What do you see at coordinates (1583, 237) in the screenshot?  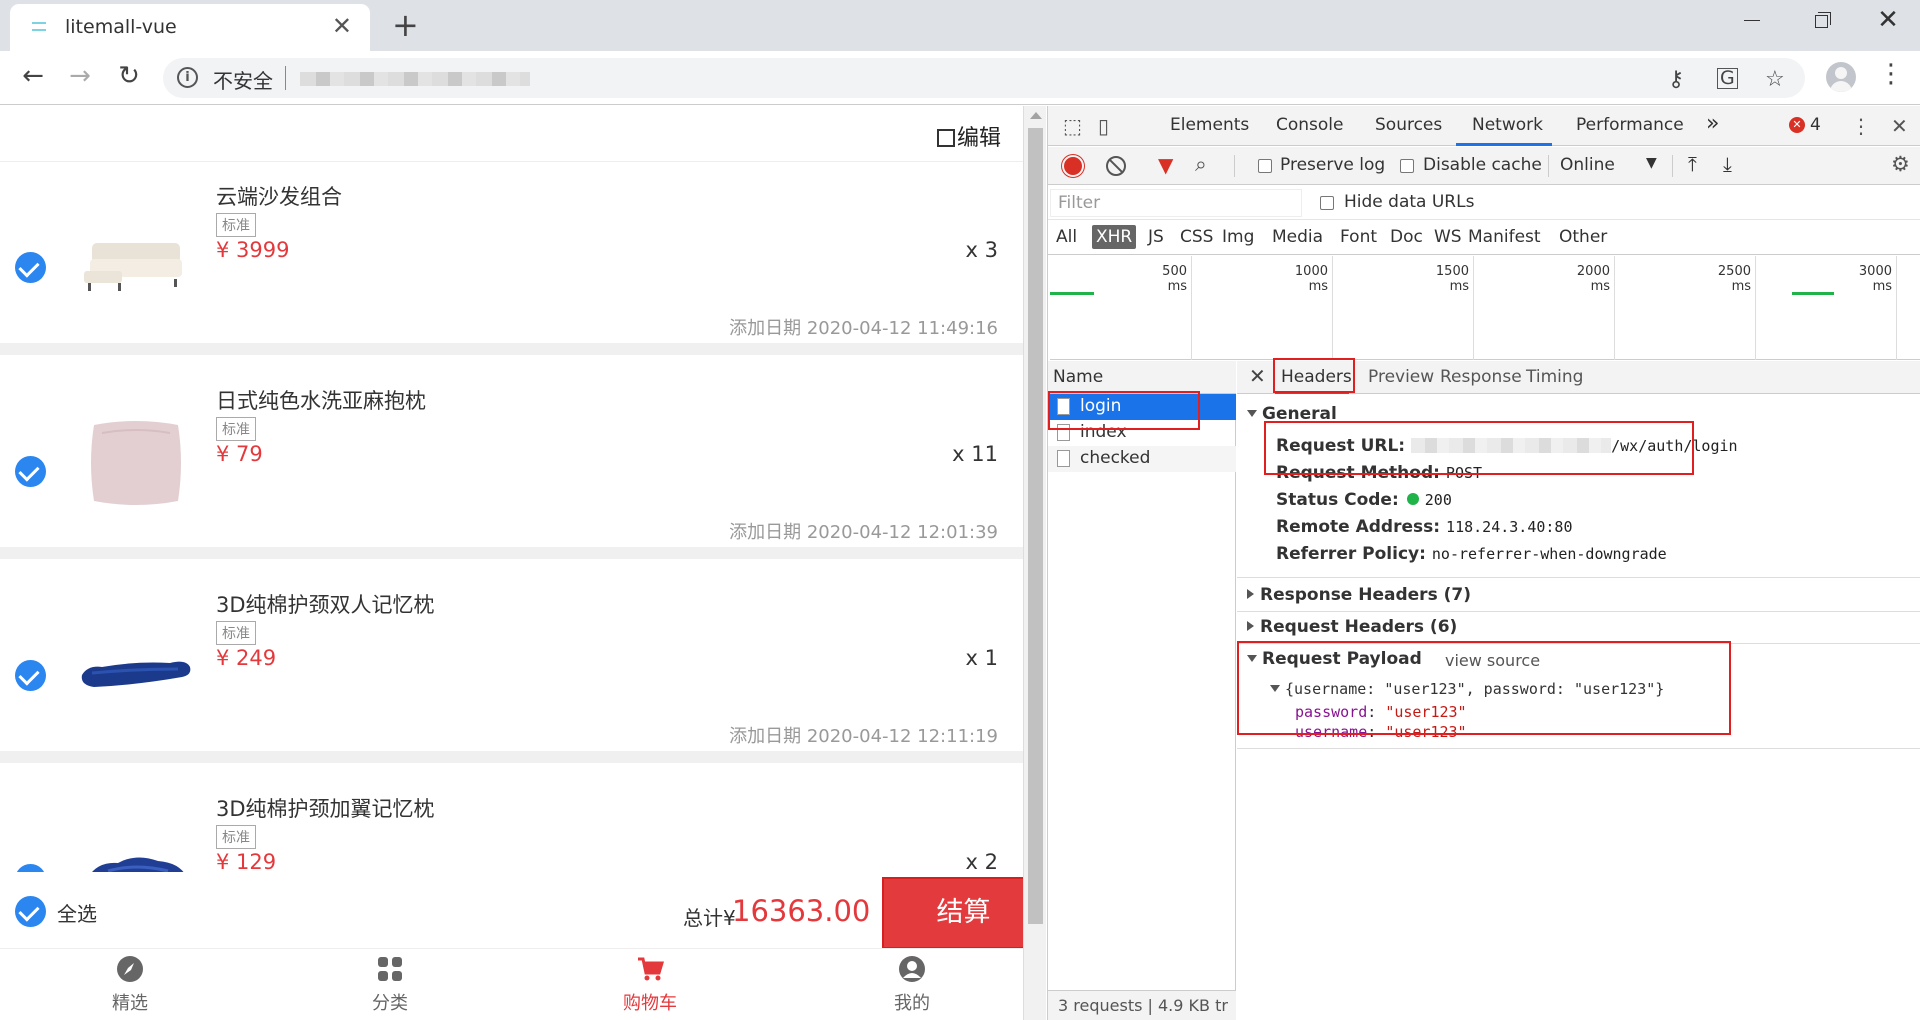 I see `type-filter-other: Other` at bounding box center [1583, 237].